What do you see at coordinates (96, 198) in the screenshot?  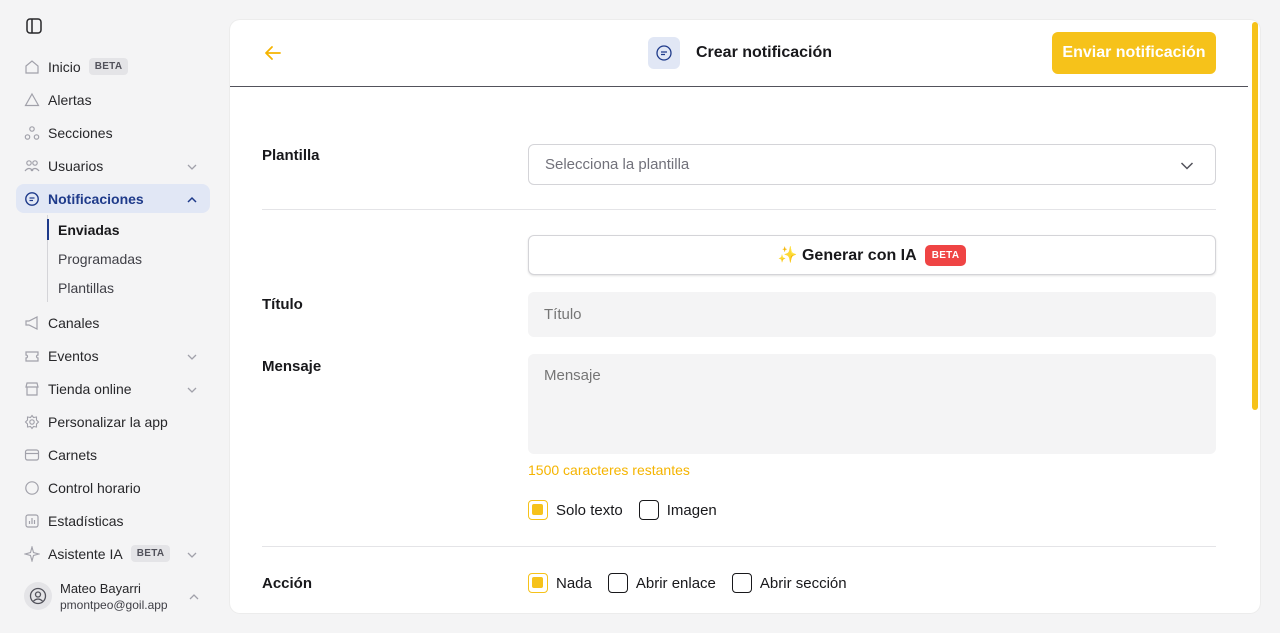 I see `sidebar-item-label: Notificaciones` at bounding box center [96, 198].